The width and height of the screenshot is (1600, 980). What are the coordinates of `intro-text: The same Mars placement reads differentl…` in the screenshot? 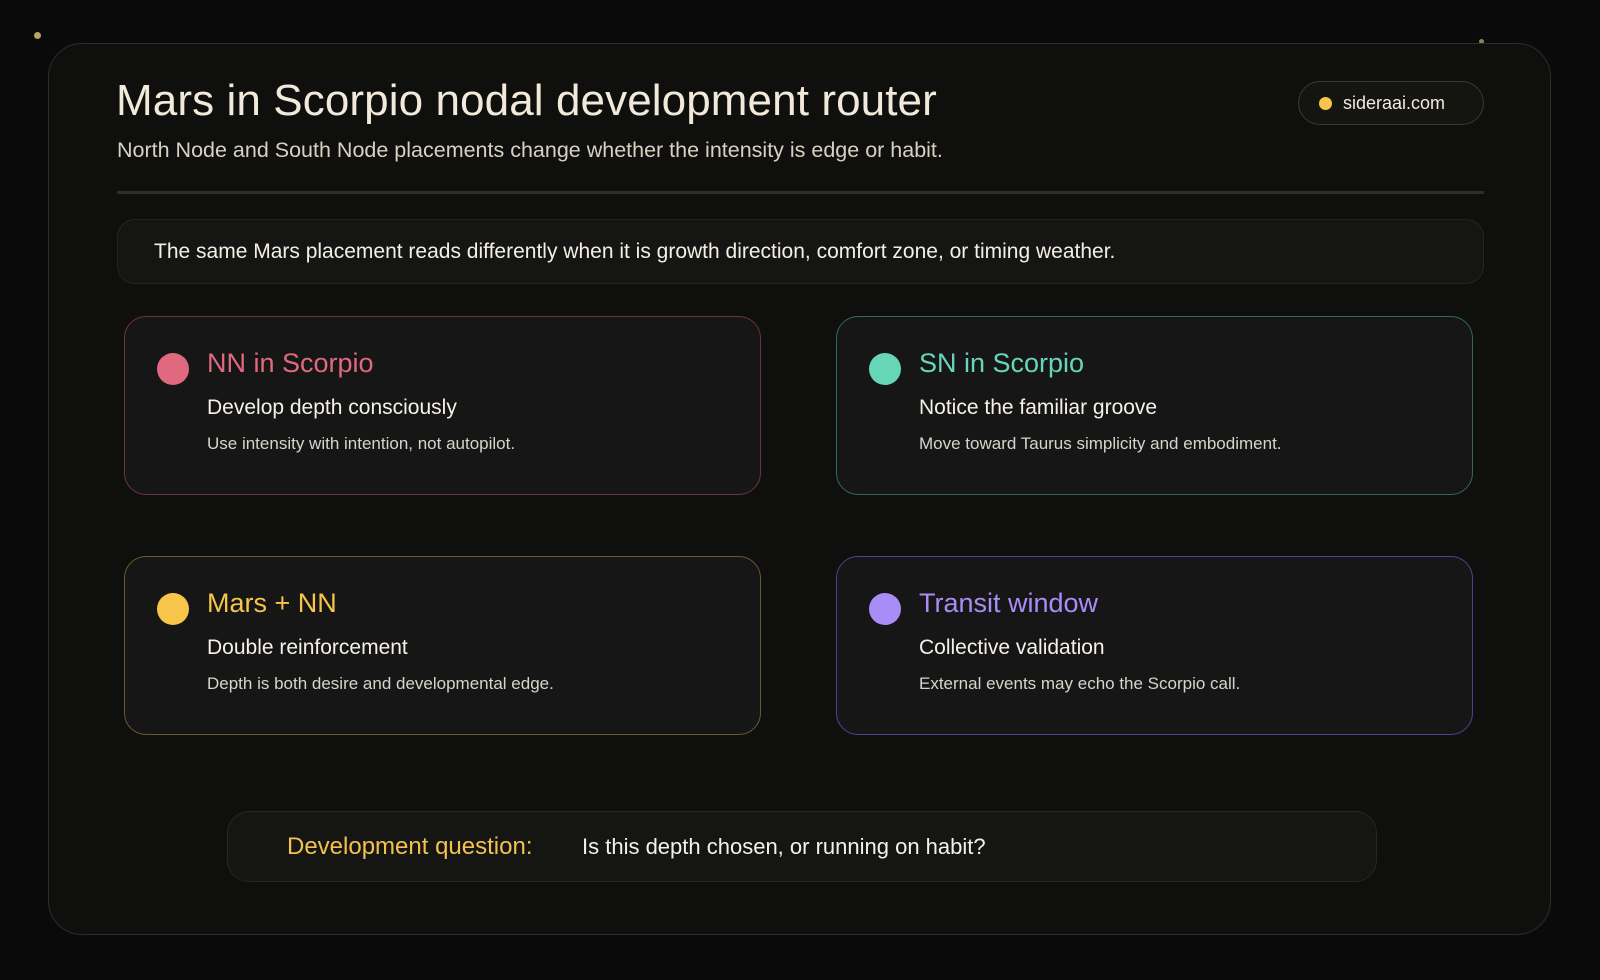 It's located at (635, 251).